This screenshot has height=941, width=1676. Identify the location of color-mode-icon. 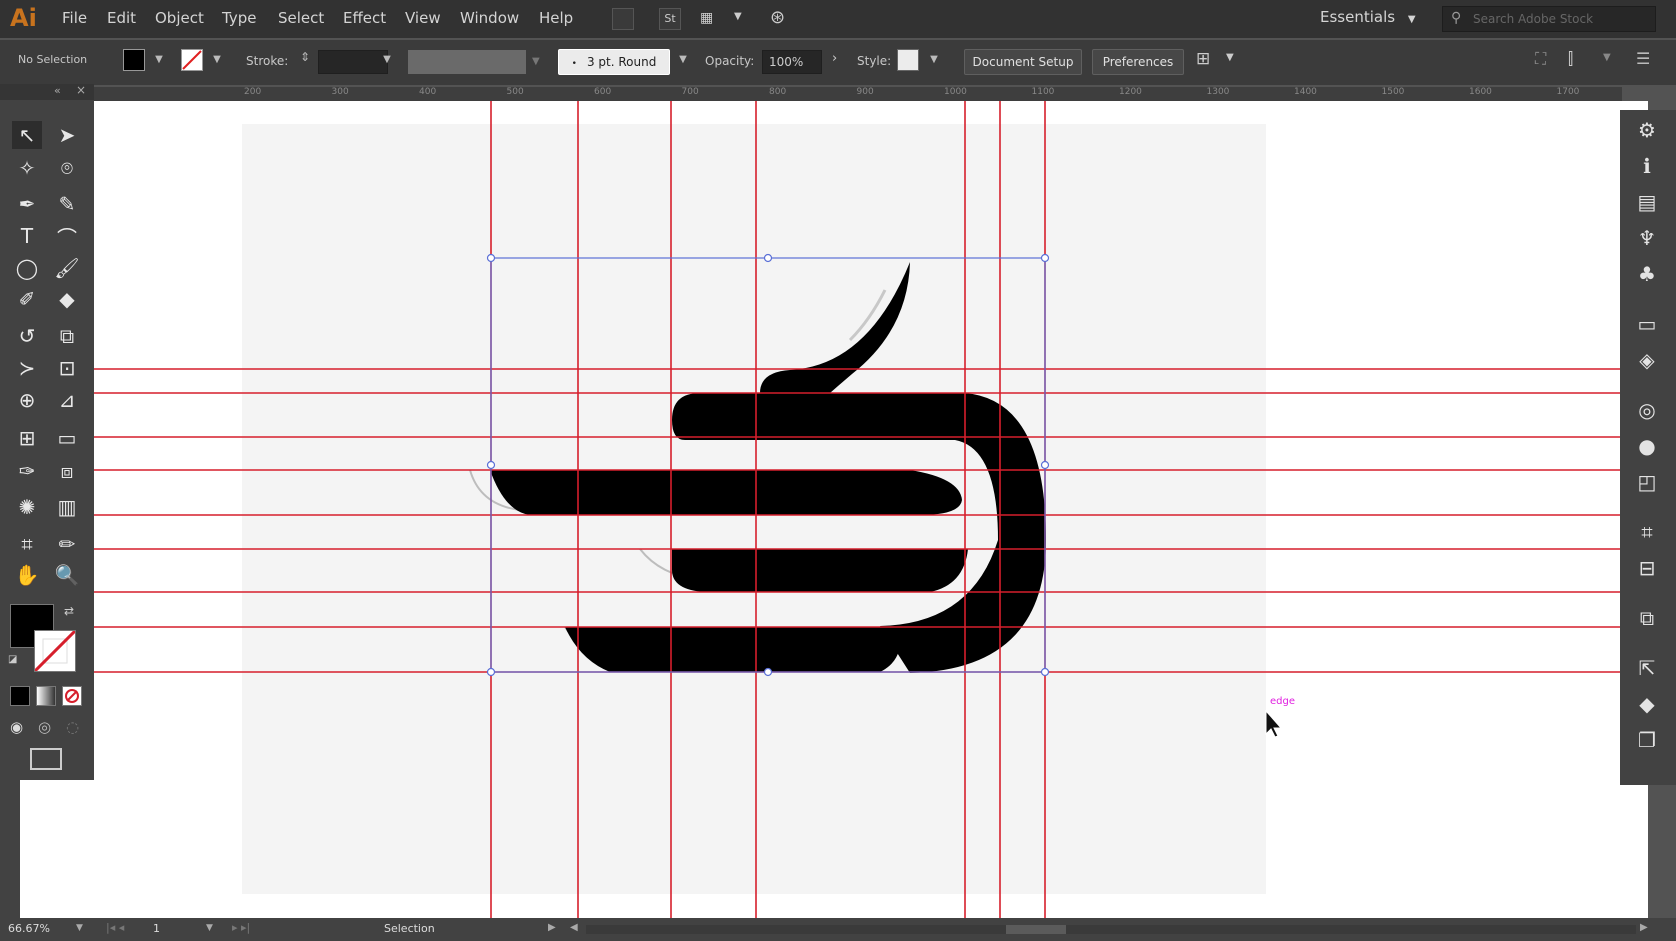
(20, 696).